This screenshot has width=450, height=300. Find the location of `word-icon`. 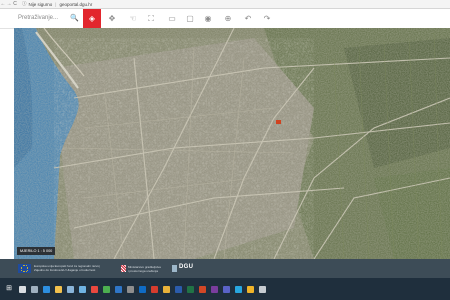

word-icon is located at coordinates (178, 289).